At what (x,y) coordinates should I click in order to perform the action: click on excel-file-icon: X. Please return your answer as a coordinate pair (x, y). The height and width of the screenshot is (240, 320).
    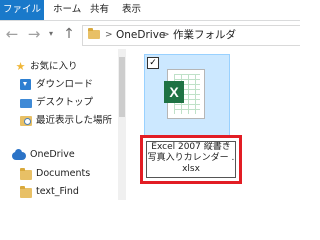
    Looking at the image, I should click on (184, 94).